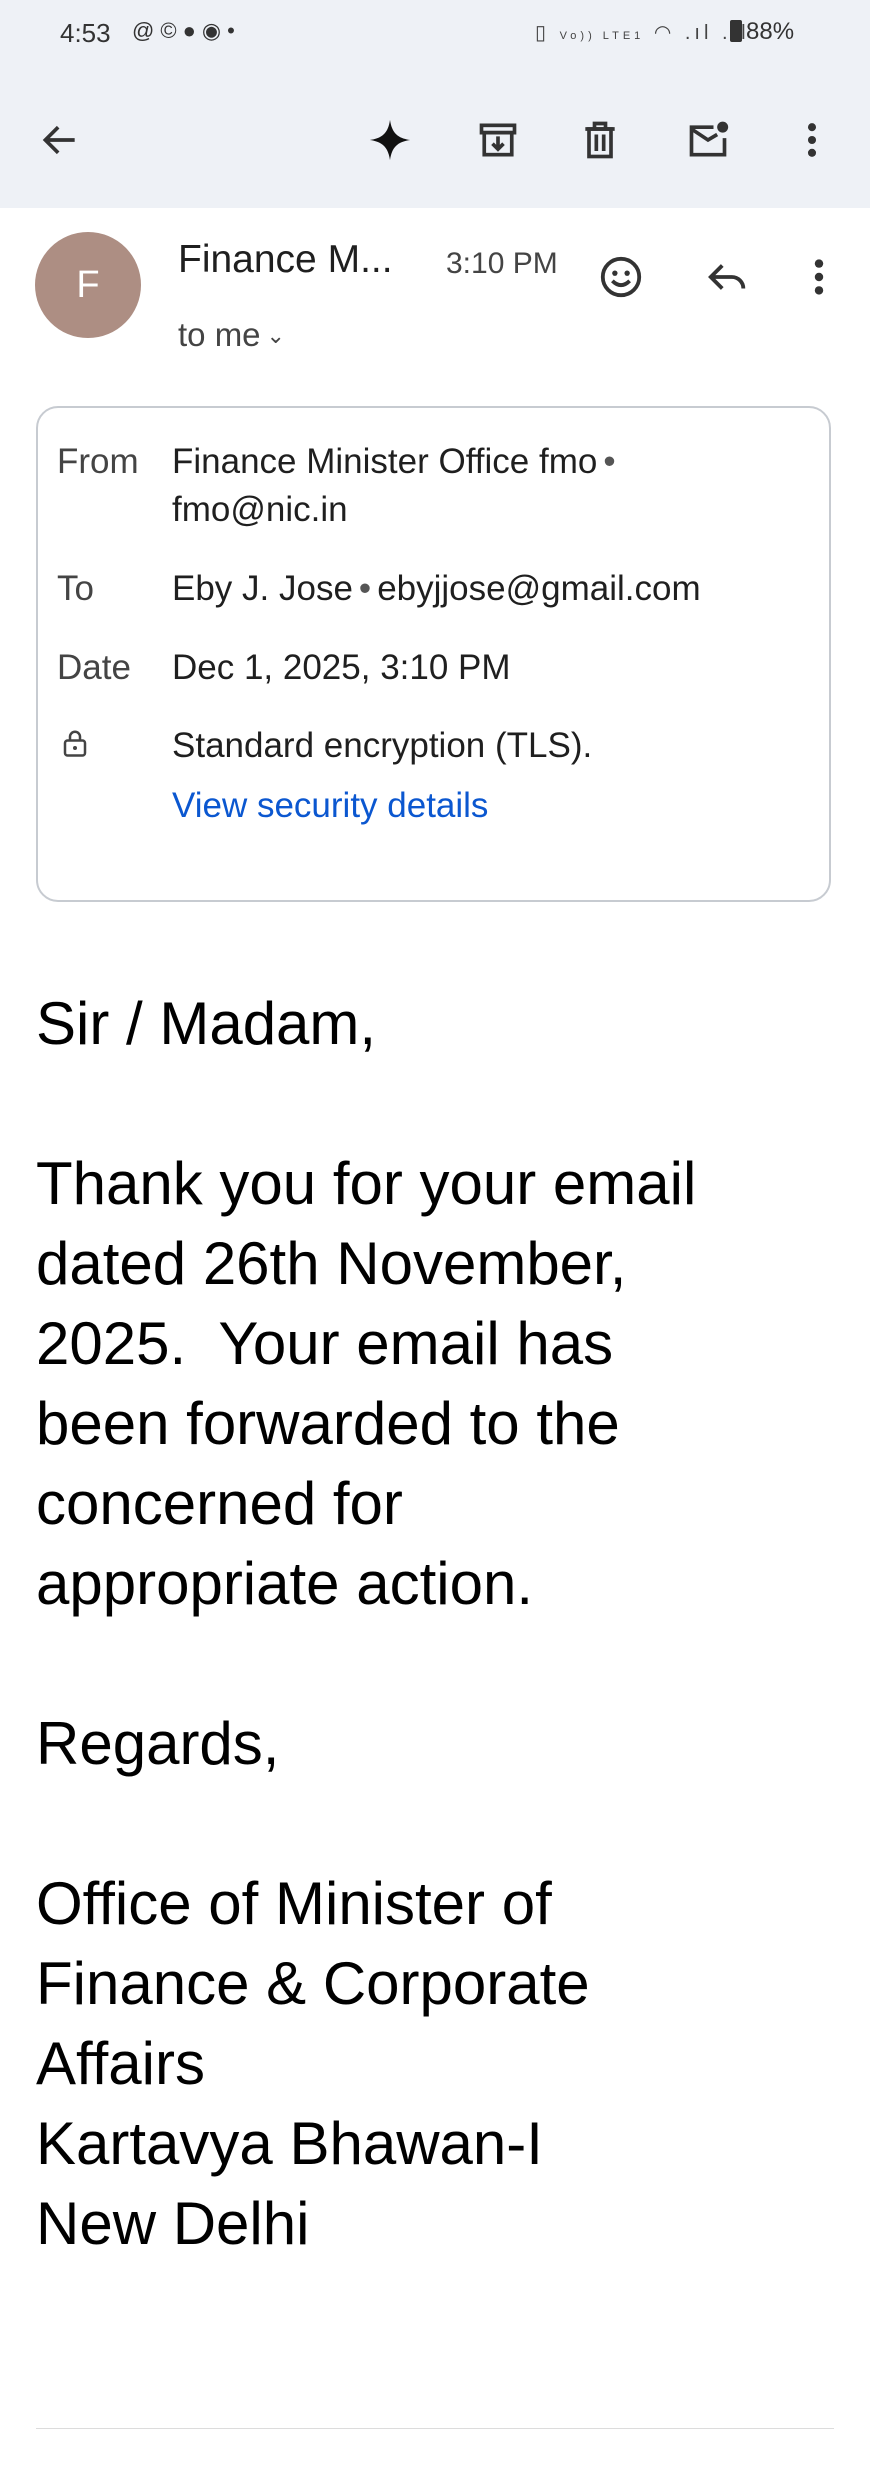 Image resolution: width=870 pixels, height=2480 pixels. What do you see at coordinates (382, 745) in the screenshot?
I see `encryption-text: Standard encryption (TLS).` at bounding box center [382, 745].